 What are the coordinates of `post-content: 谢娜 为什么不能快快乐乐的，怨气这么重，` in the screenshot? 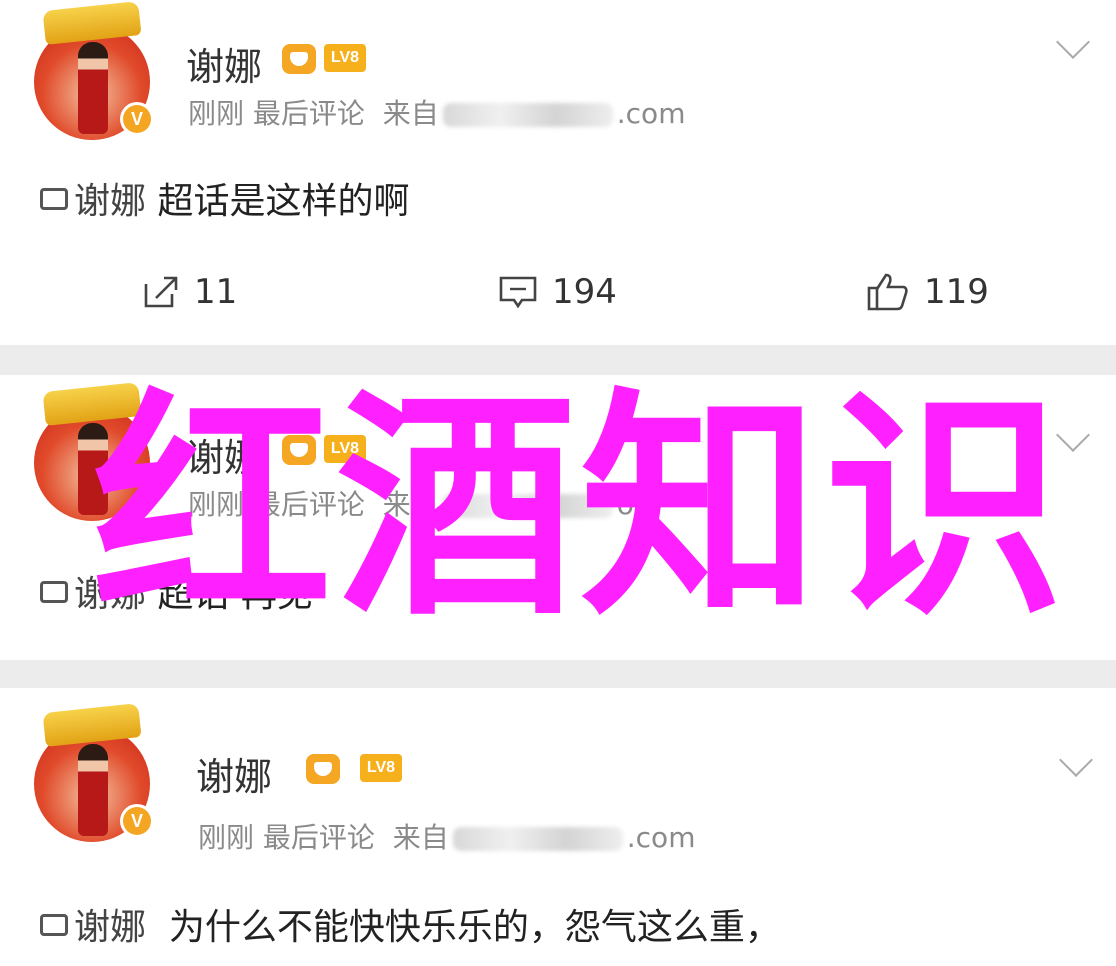 It's located at (410, 924).